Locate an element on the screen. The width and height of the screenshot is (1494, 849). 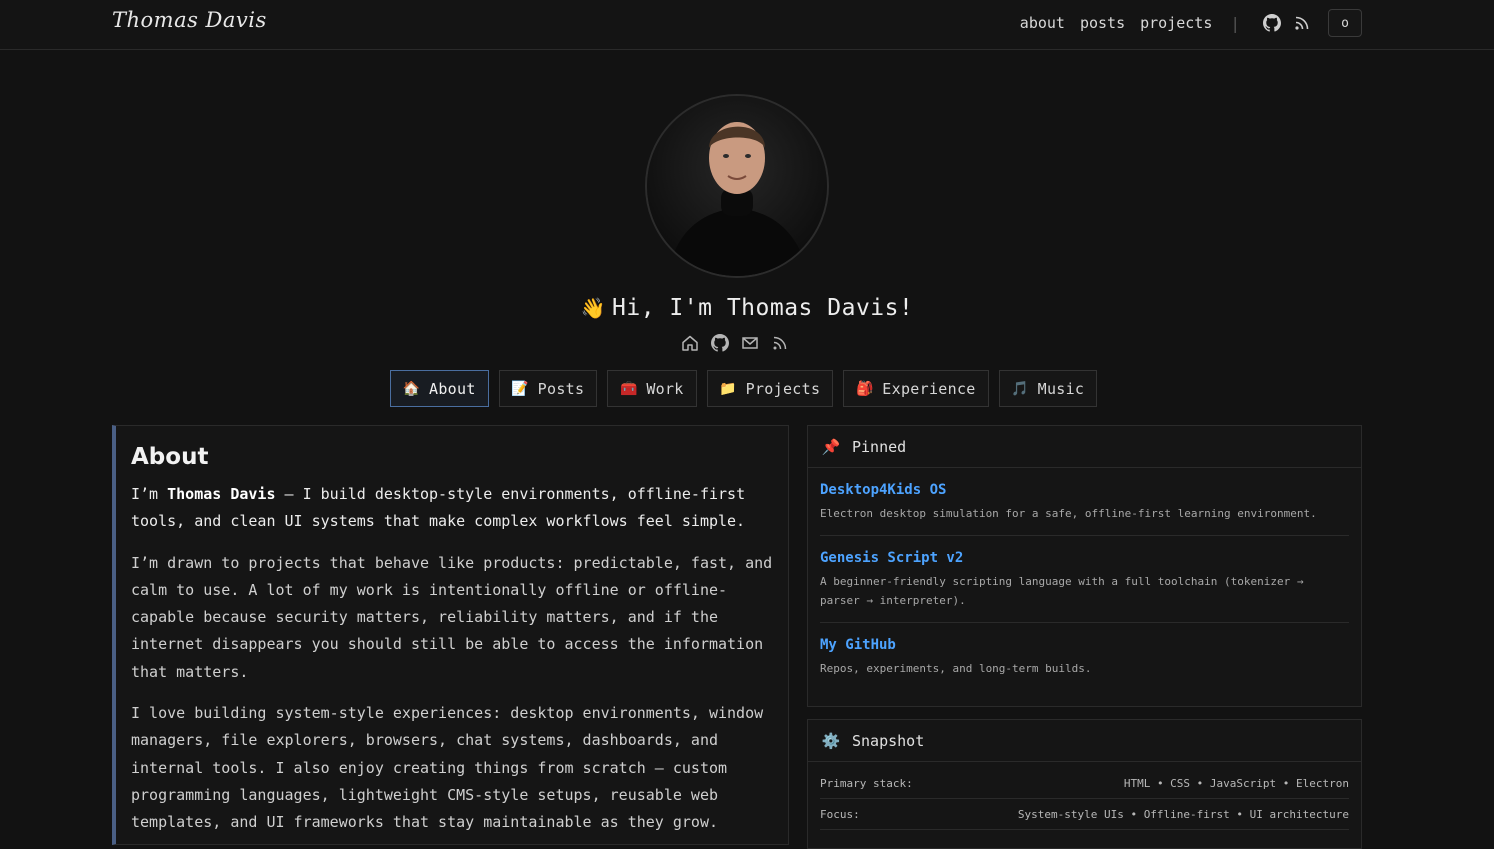
tab-label: Work is located at coordinates (665, 388).